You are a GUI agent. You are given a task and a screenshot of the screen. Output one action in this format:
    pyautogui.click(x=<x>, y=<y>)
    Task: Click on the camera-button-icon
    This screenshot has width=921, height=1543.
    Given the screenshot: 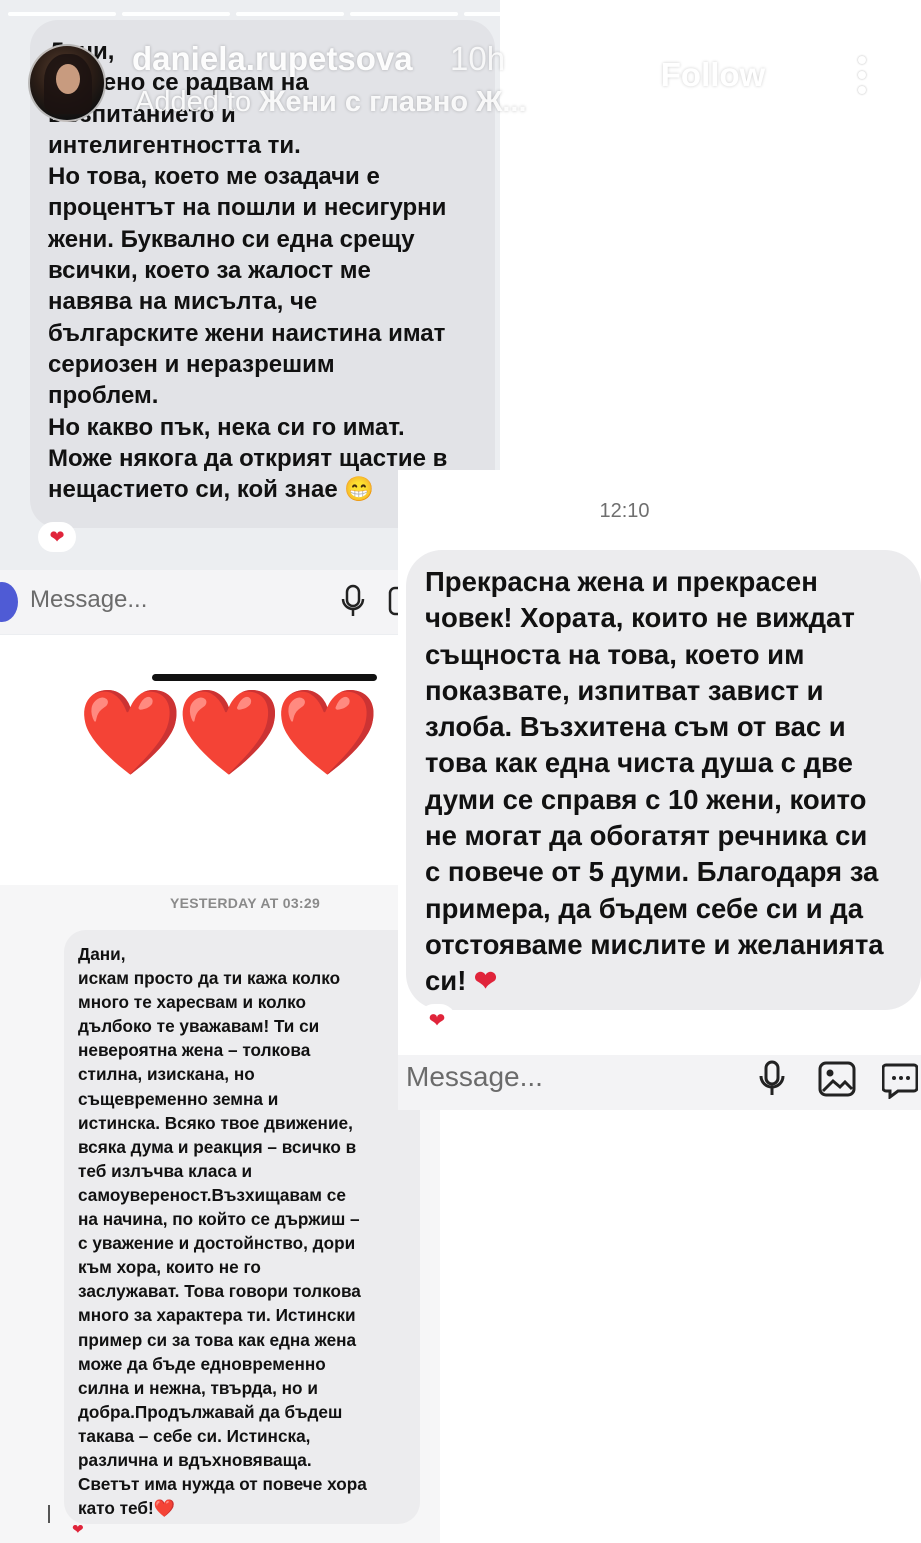 What is the action you would take?
    pyautogui.click(x=9, y=602)
    